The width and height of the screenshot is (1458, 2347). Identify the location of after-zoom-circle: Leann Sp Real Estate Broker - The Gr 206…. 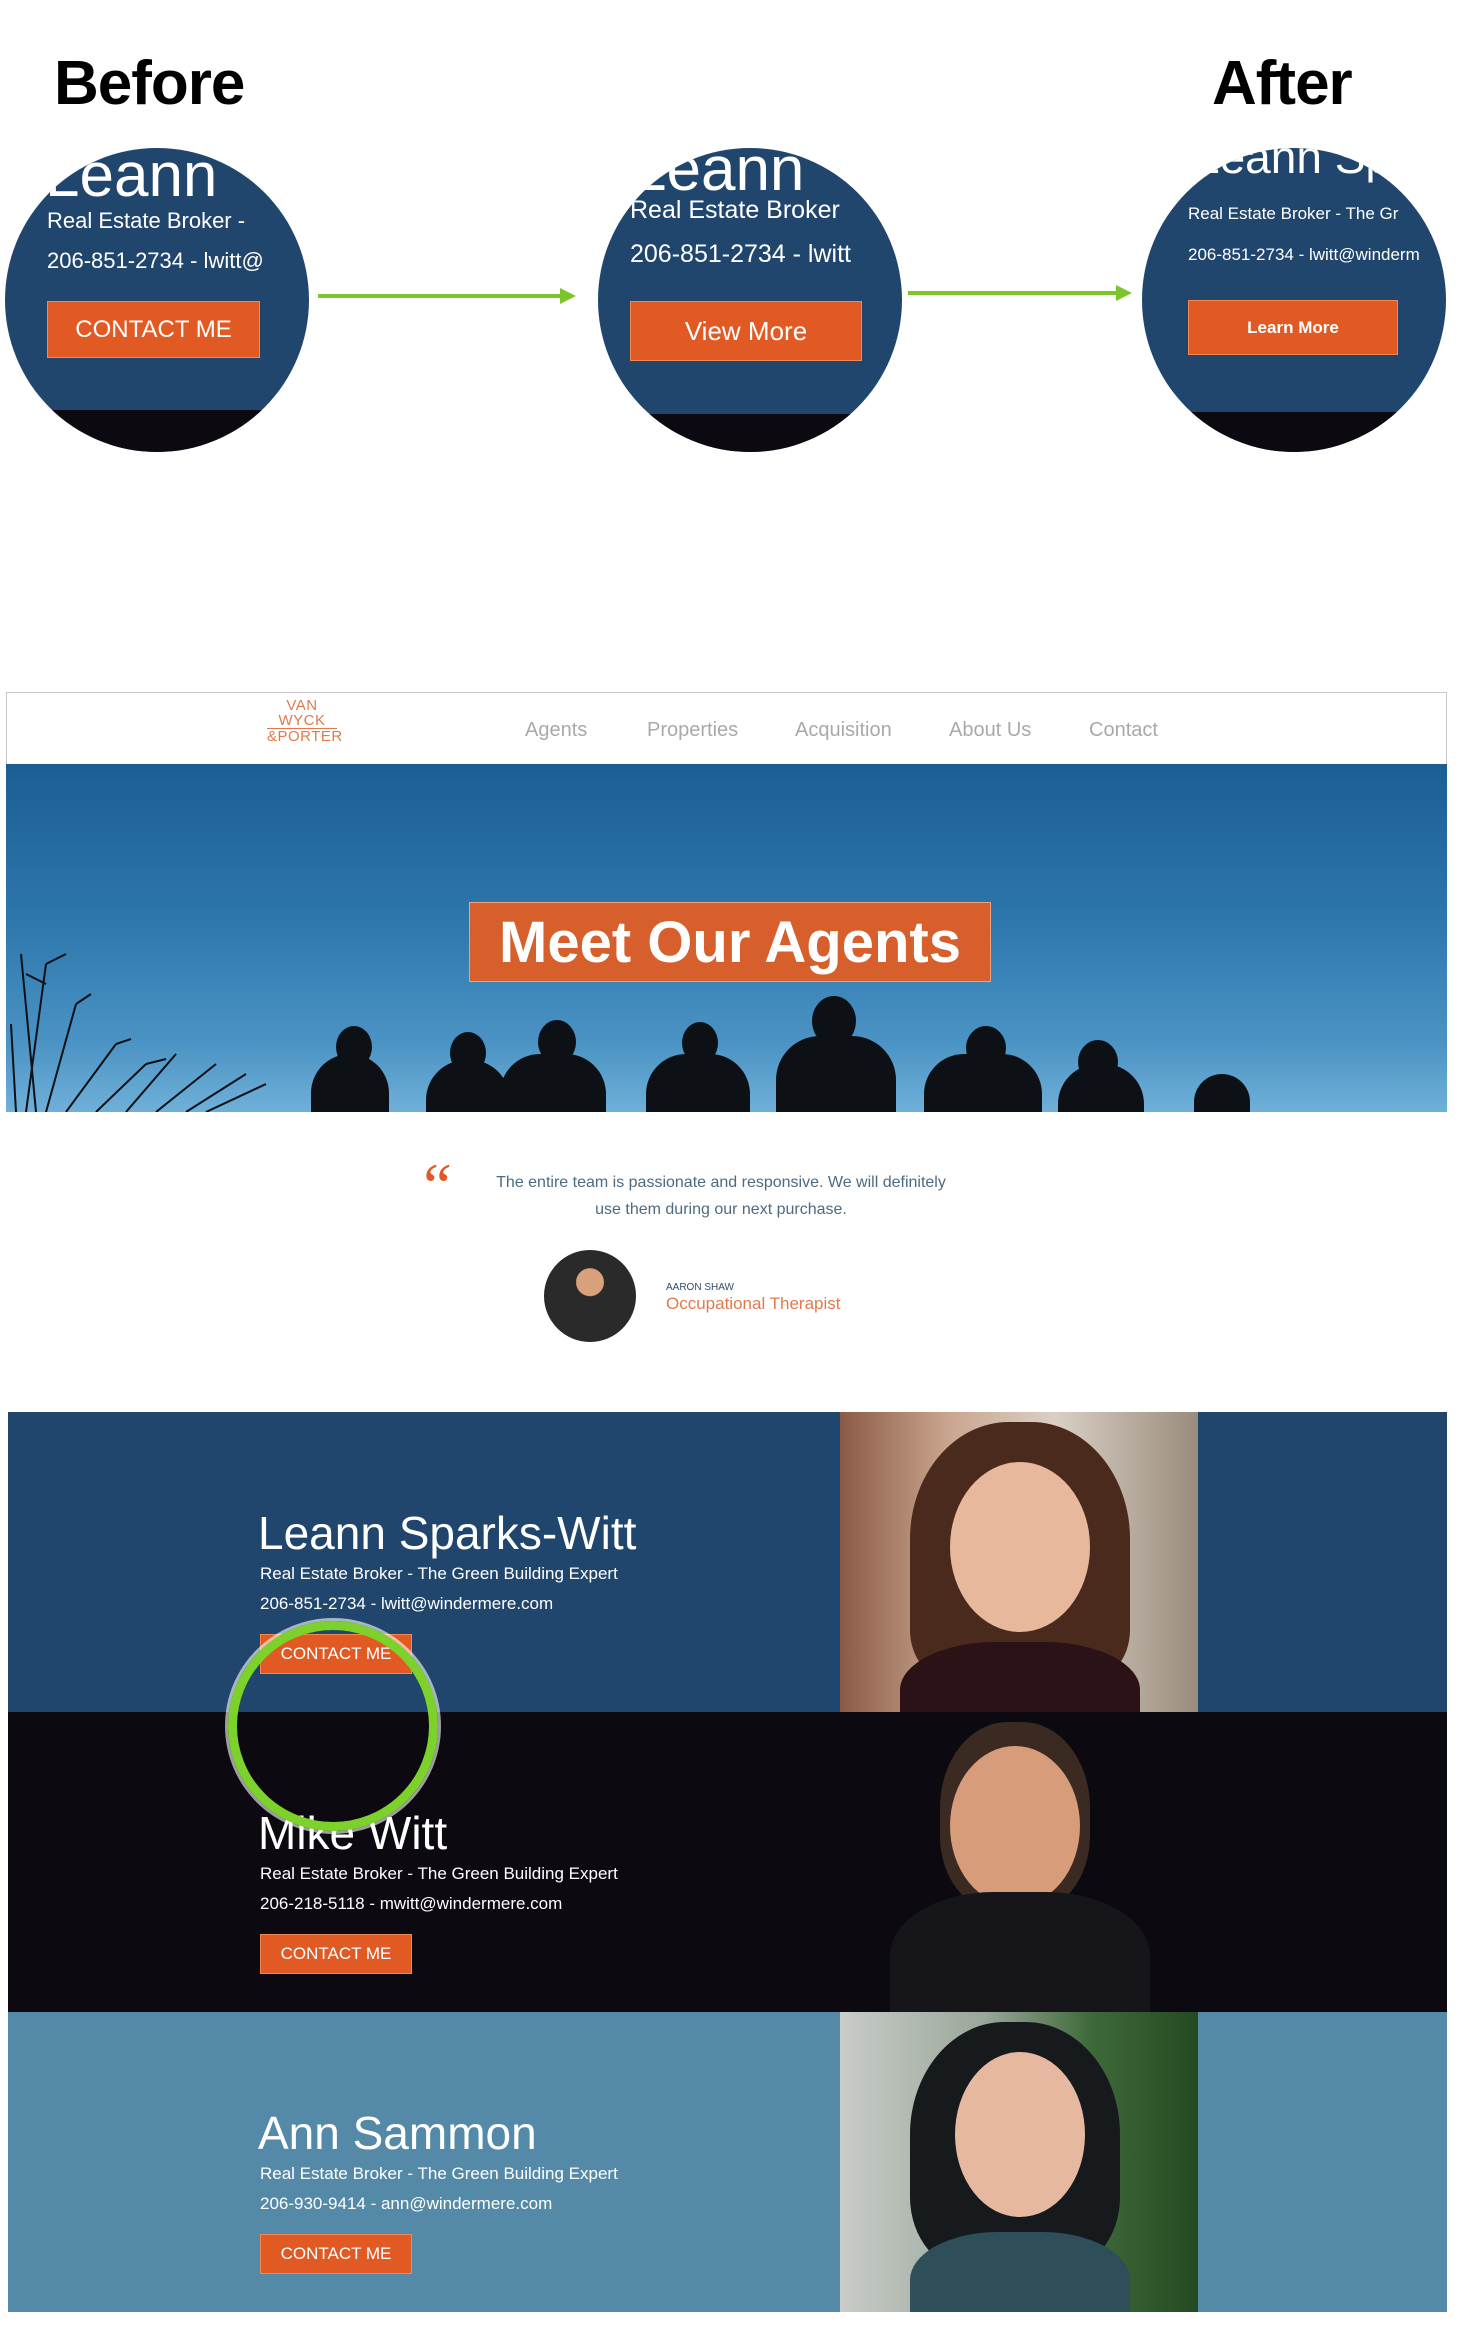
(1294, 300).